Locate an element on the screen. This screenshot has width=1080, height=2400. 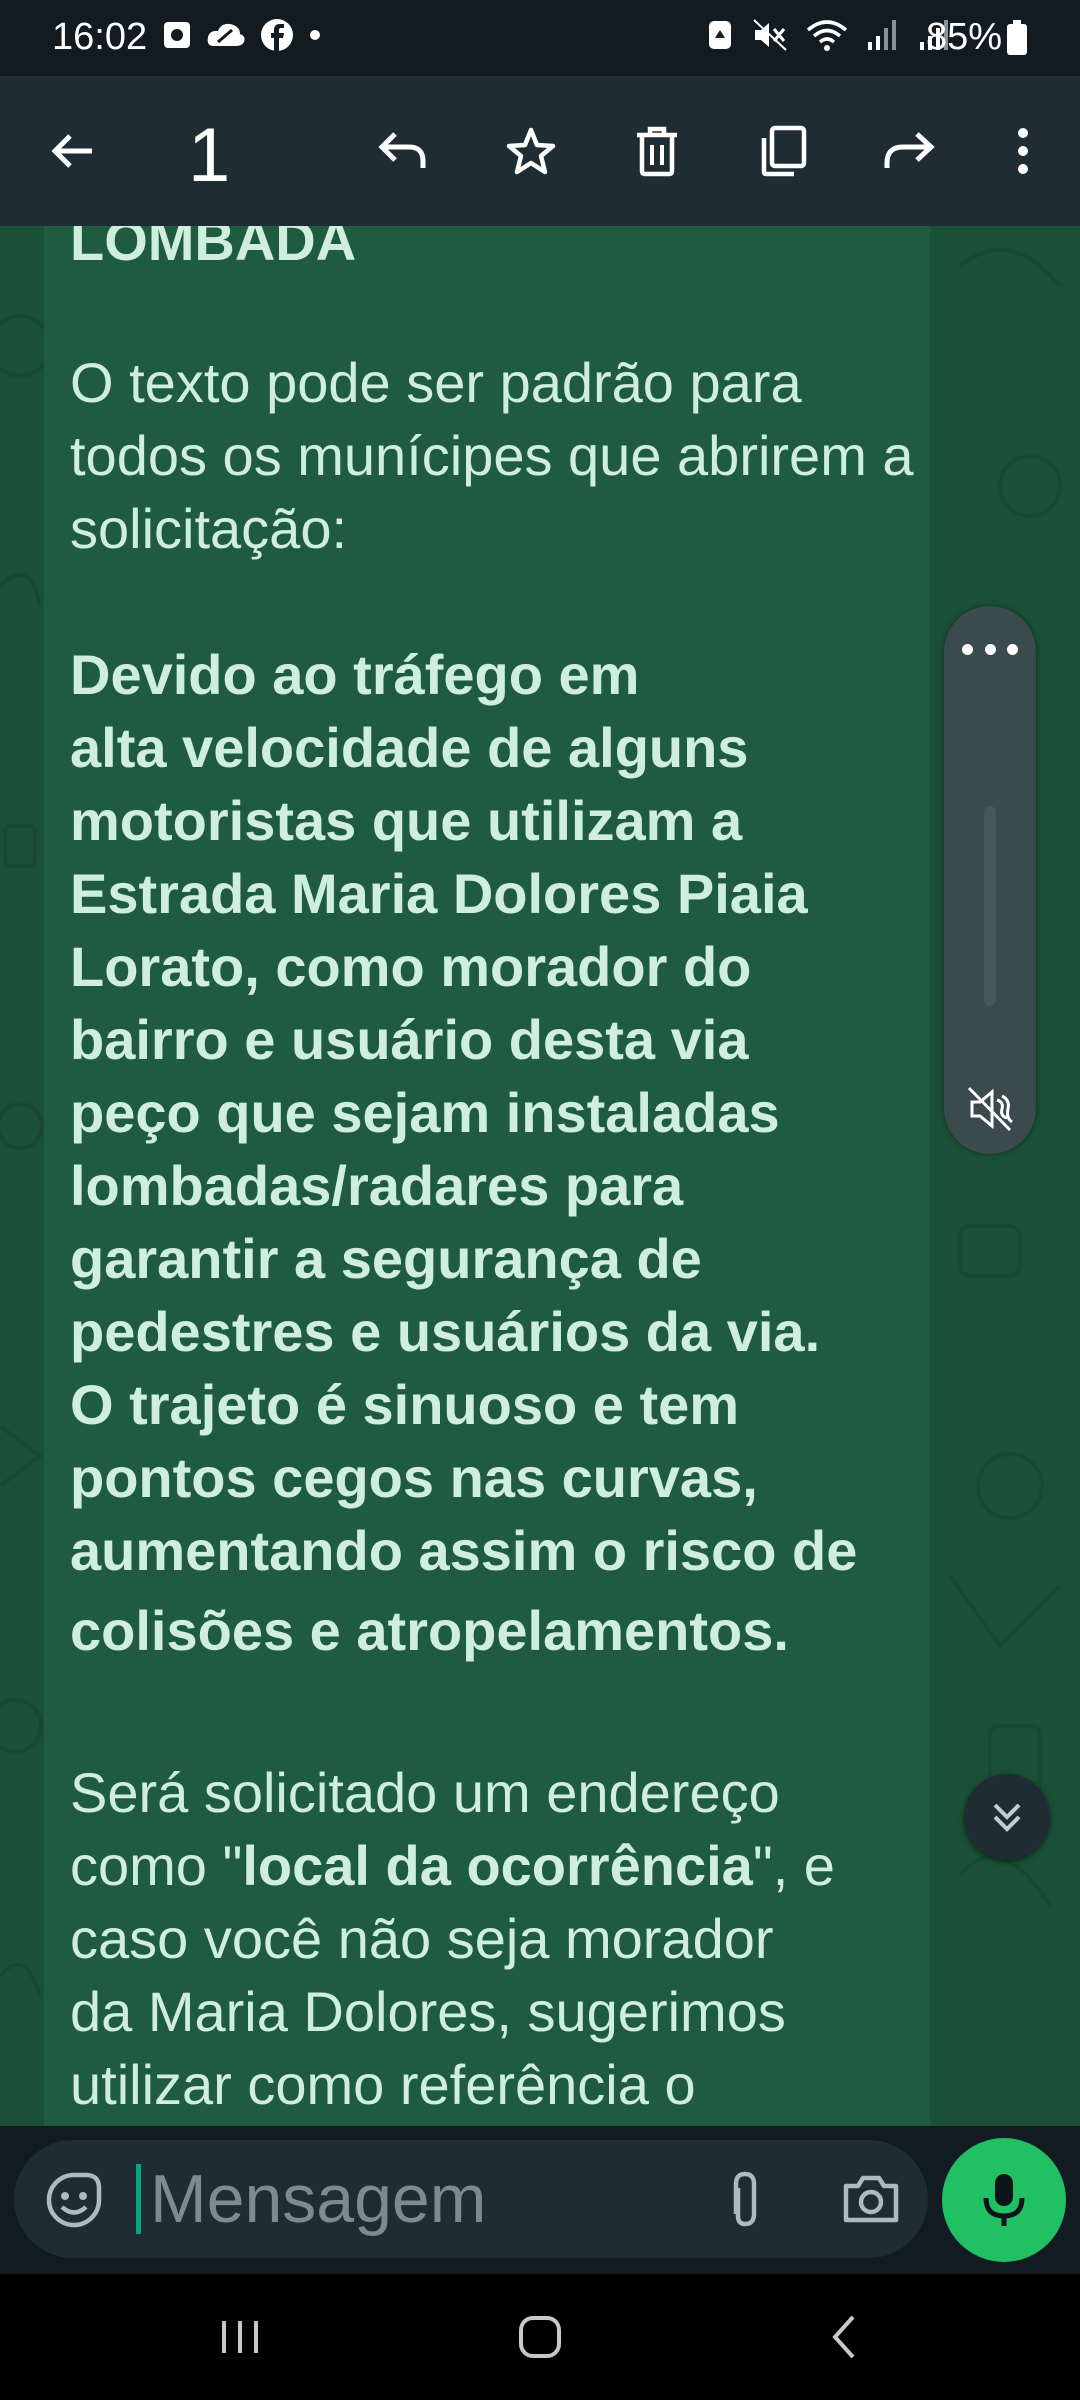
message-outro-line: como "local da ocorrência", e is located at coordinates (452, 1865).